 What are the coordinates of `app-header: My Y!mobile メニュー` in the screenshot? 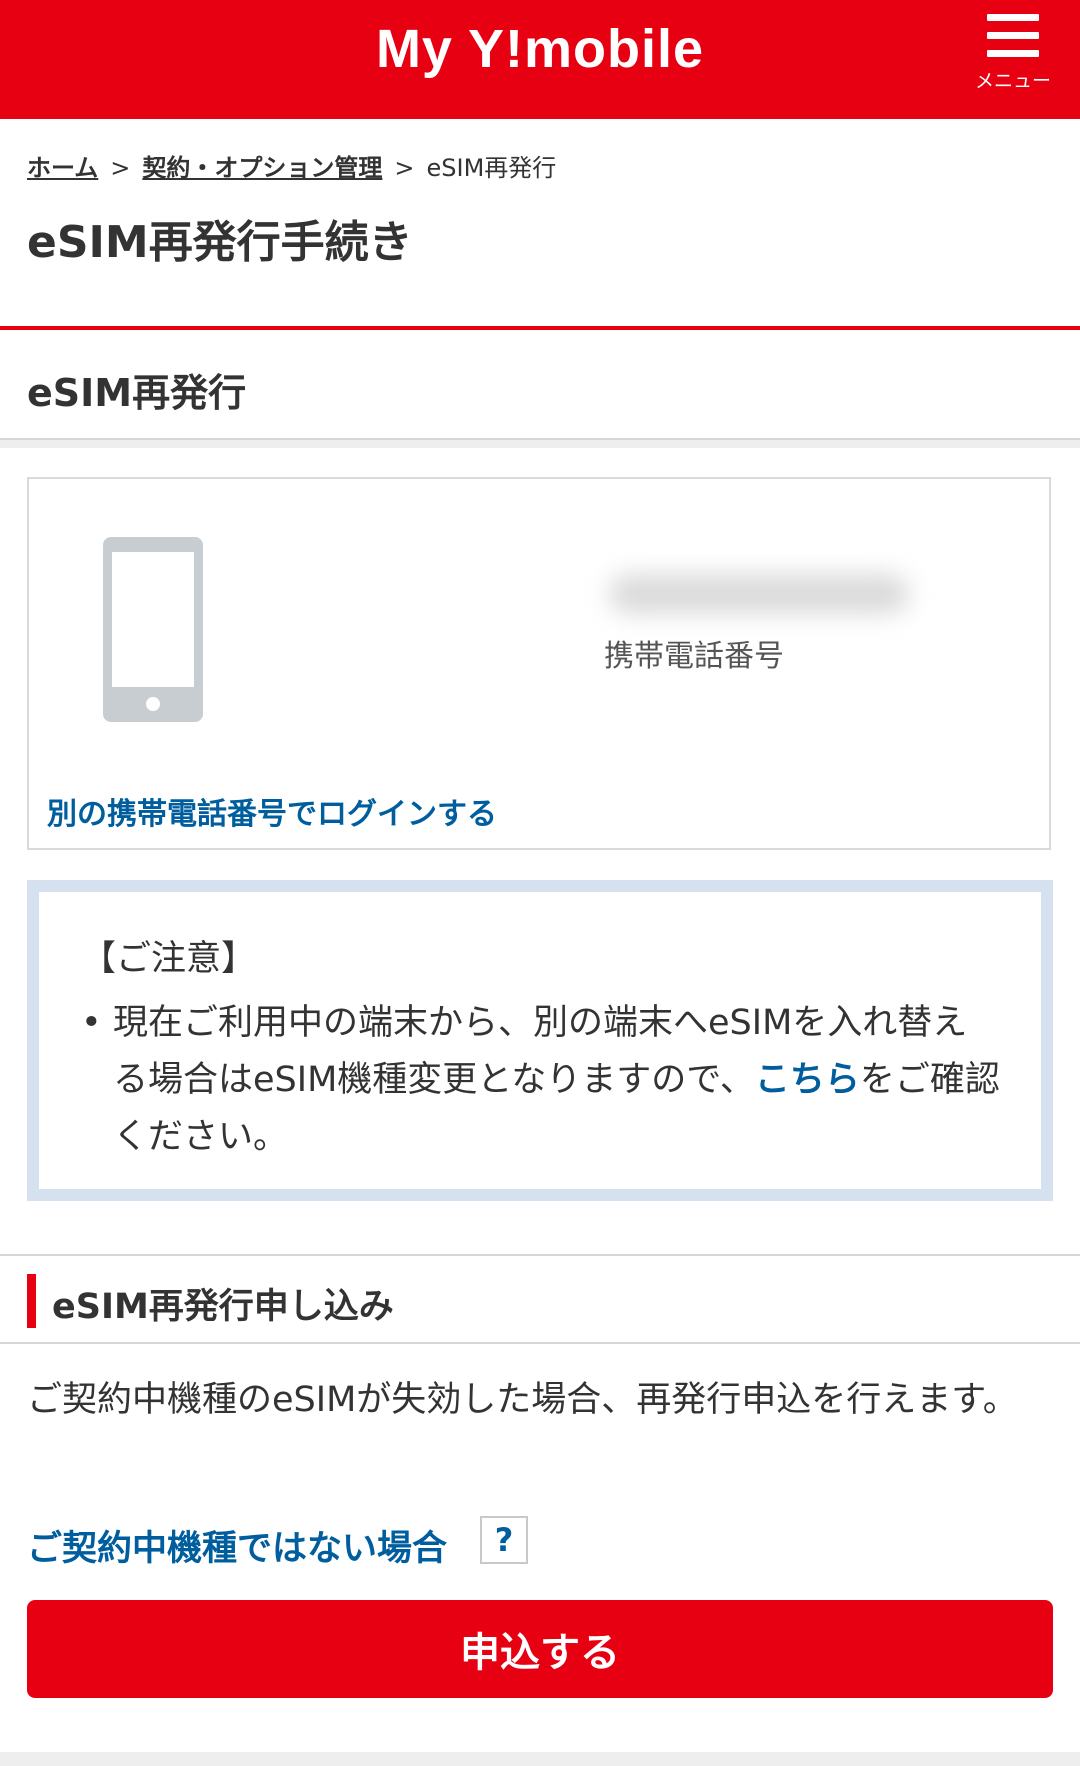 It's located at (540, 59).